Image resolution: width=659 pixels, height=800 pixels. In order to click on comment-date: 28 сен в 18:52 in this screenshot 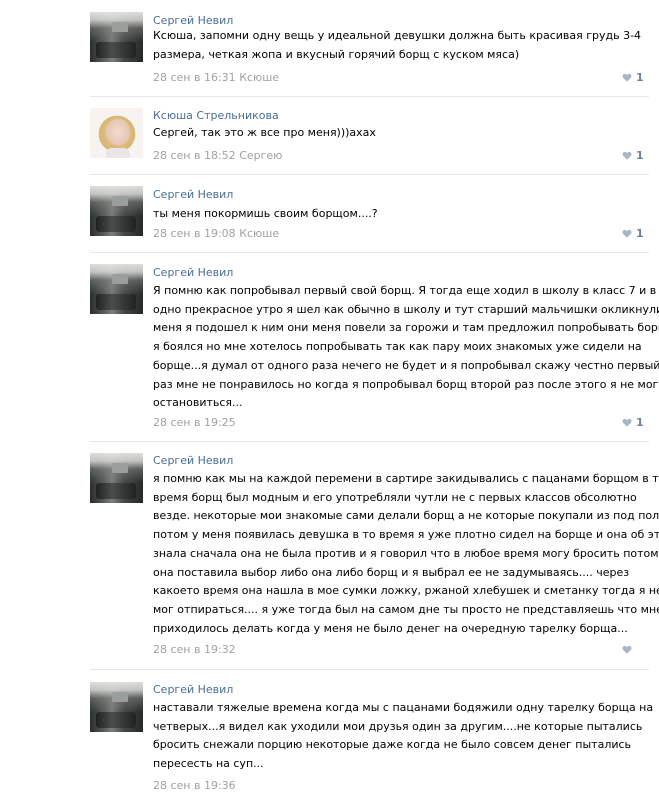, I will do `click(194, 155)`.